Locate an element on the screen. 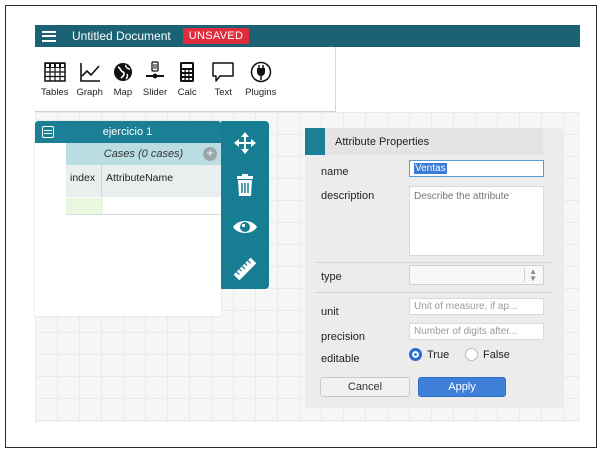 The width and height of the screenshot is (603, 453). ruler-button is located at coordinates (245, 269).